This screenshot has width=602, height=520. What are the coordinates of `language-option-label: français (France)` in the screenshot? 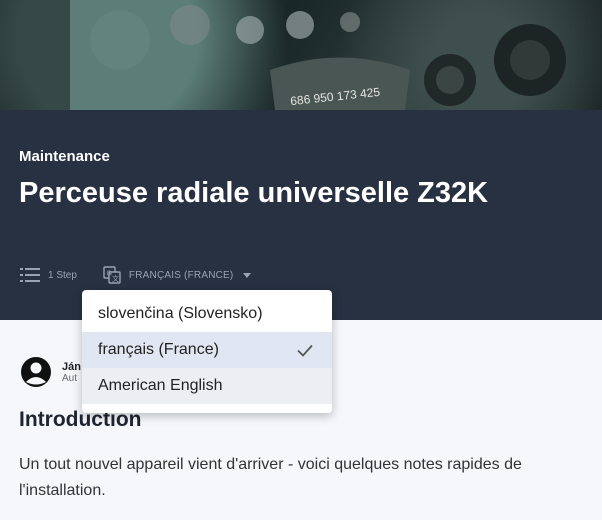 It's located at (158, 349).